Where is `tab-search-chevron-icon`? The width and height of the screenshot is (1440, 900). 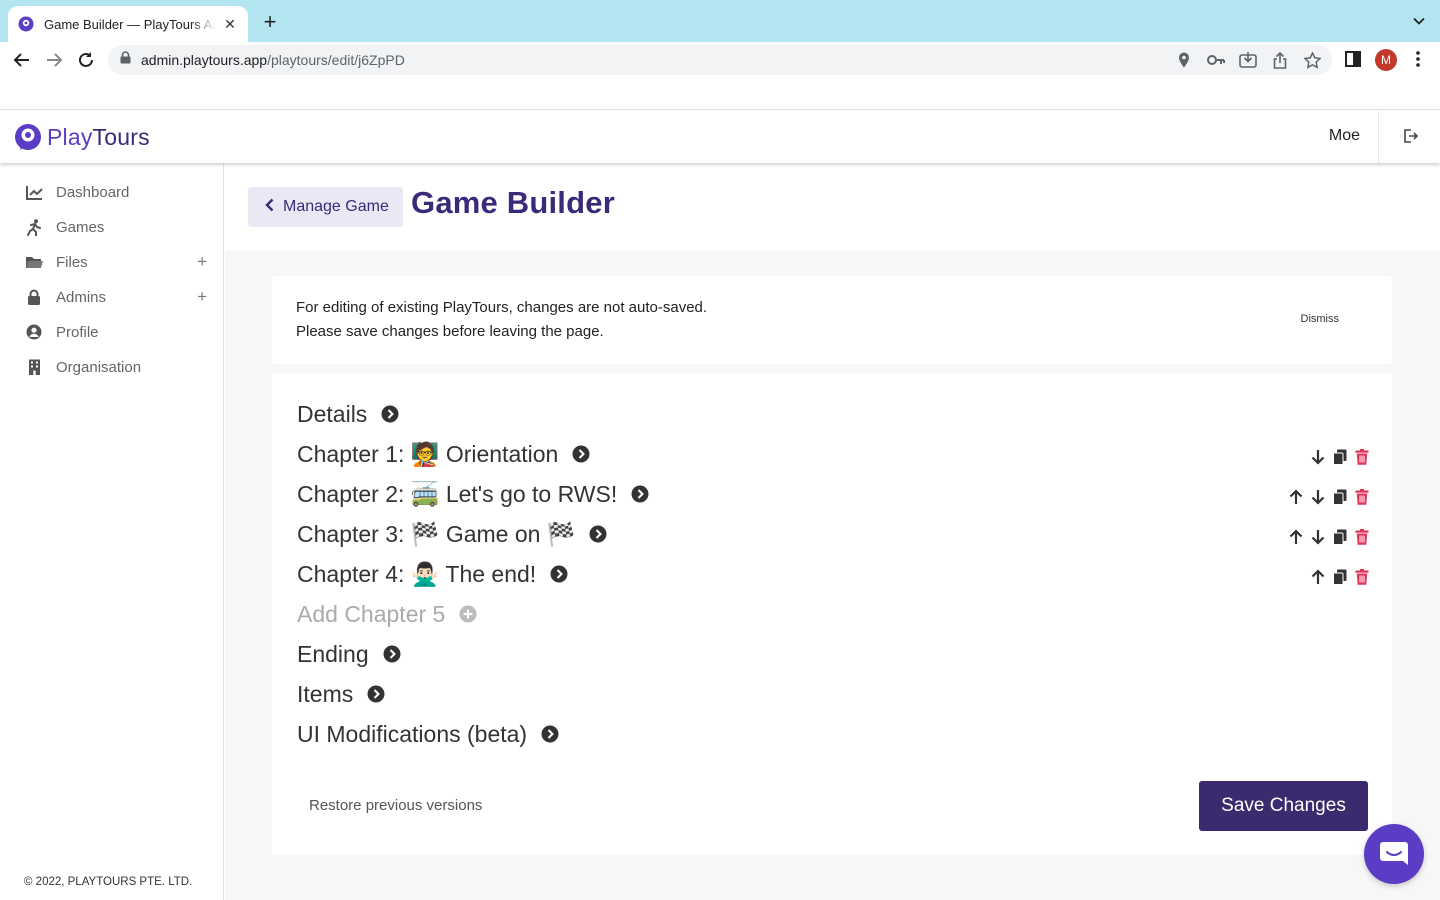 tab-search-chevron-icon is located at coordinates (1419, 23).